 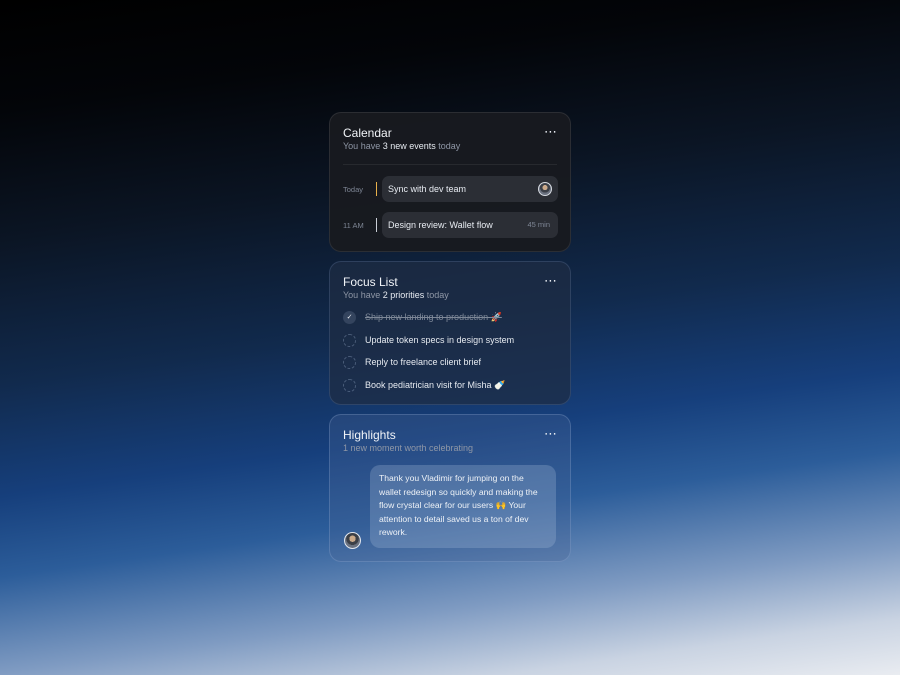 I want to click on focus-title: Focus List, so click(x=370, y=282).